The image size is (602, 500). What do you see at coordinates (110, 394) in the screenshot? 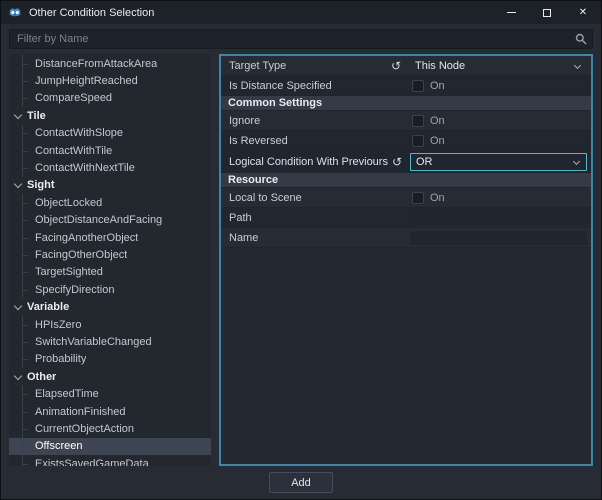
I see `tree-item: ElapsedTime` at bounding box center [110, 394].